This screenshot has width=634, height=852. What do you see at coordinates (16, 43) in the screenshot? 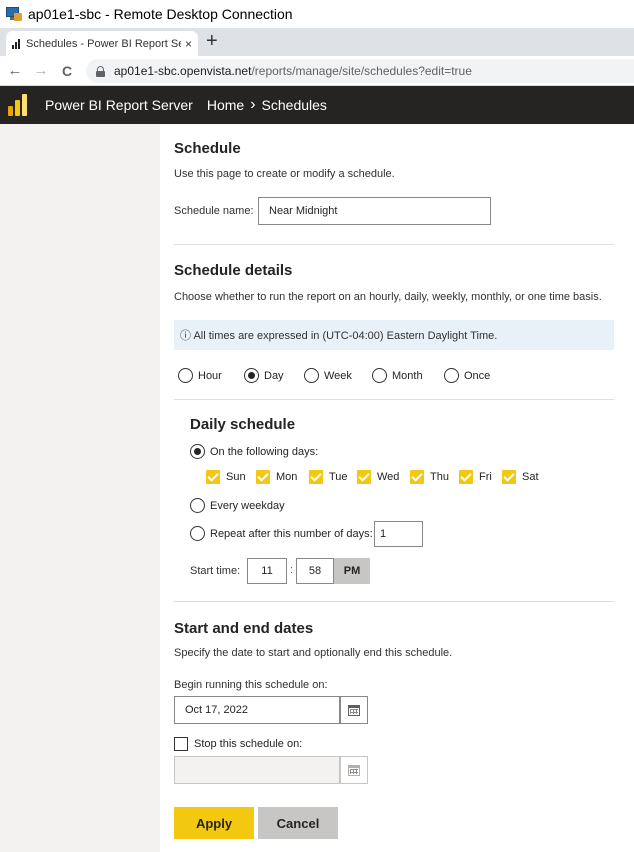
I see `power-bi-favicon-icon` at bounding box center [16, 43].